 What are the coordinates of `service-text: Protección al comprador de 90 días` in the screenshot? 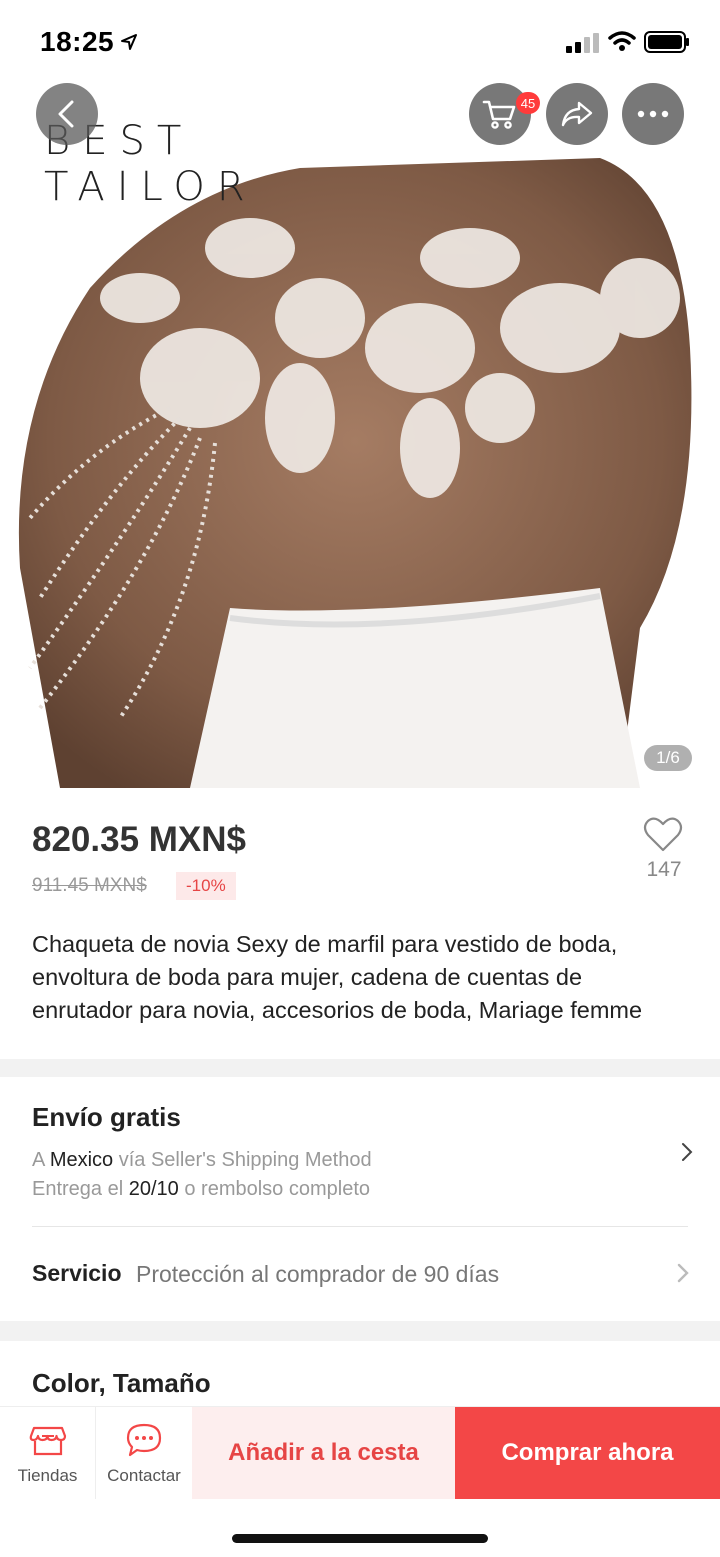 It's located at (318, 1274).